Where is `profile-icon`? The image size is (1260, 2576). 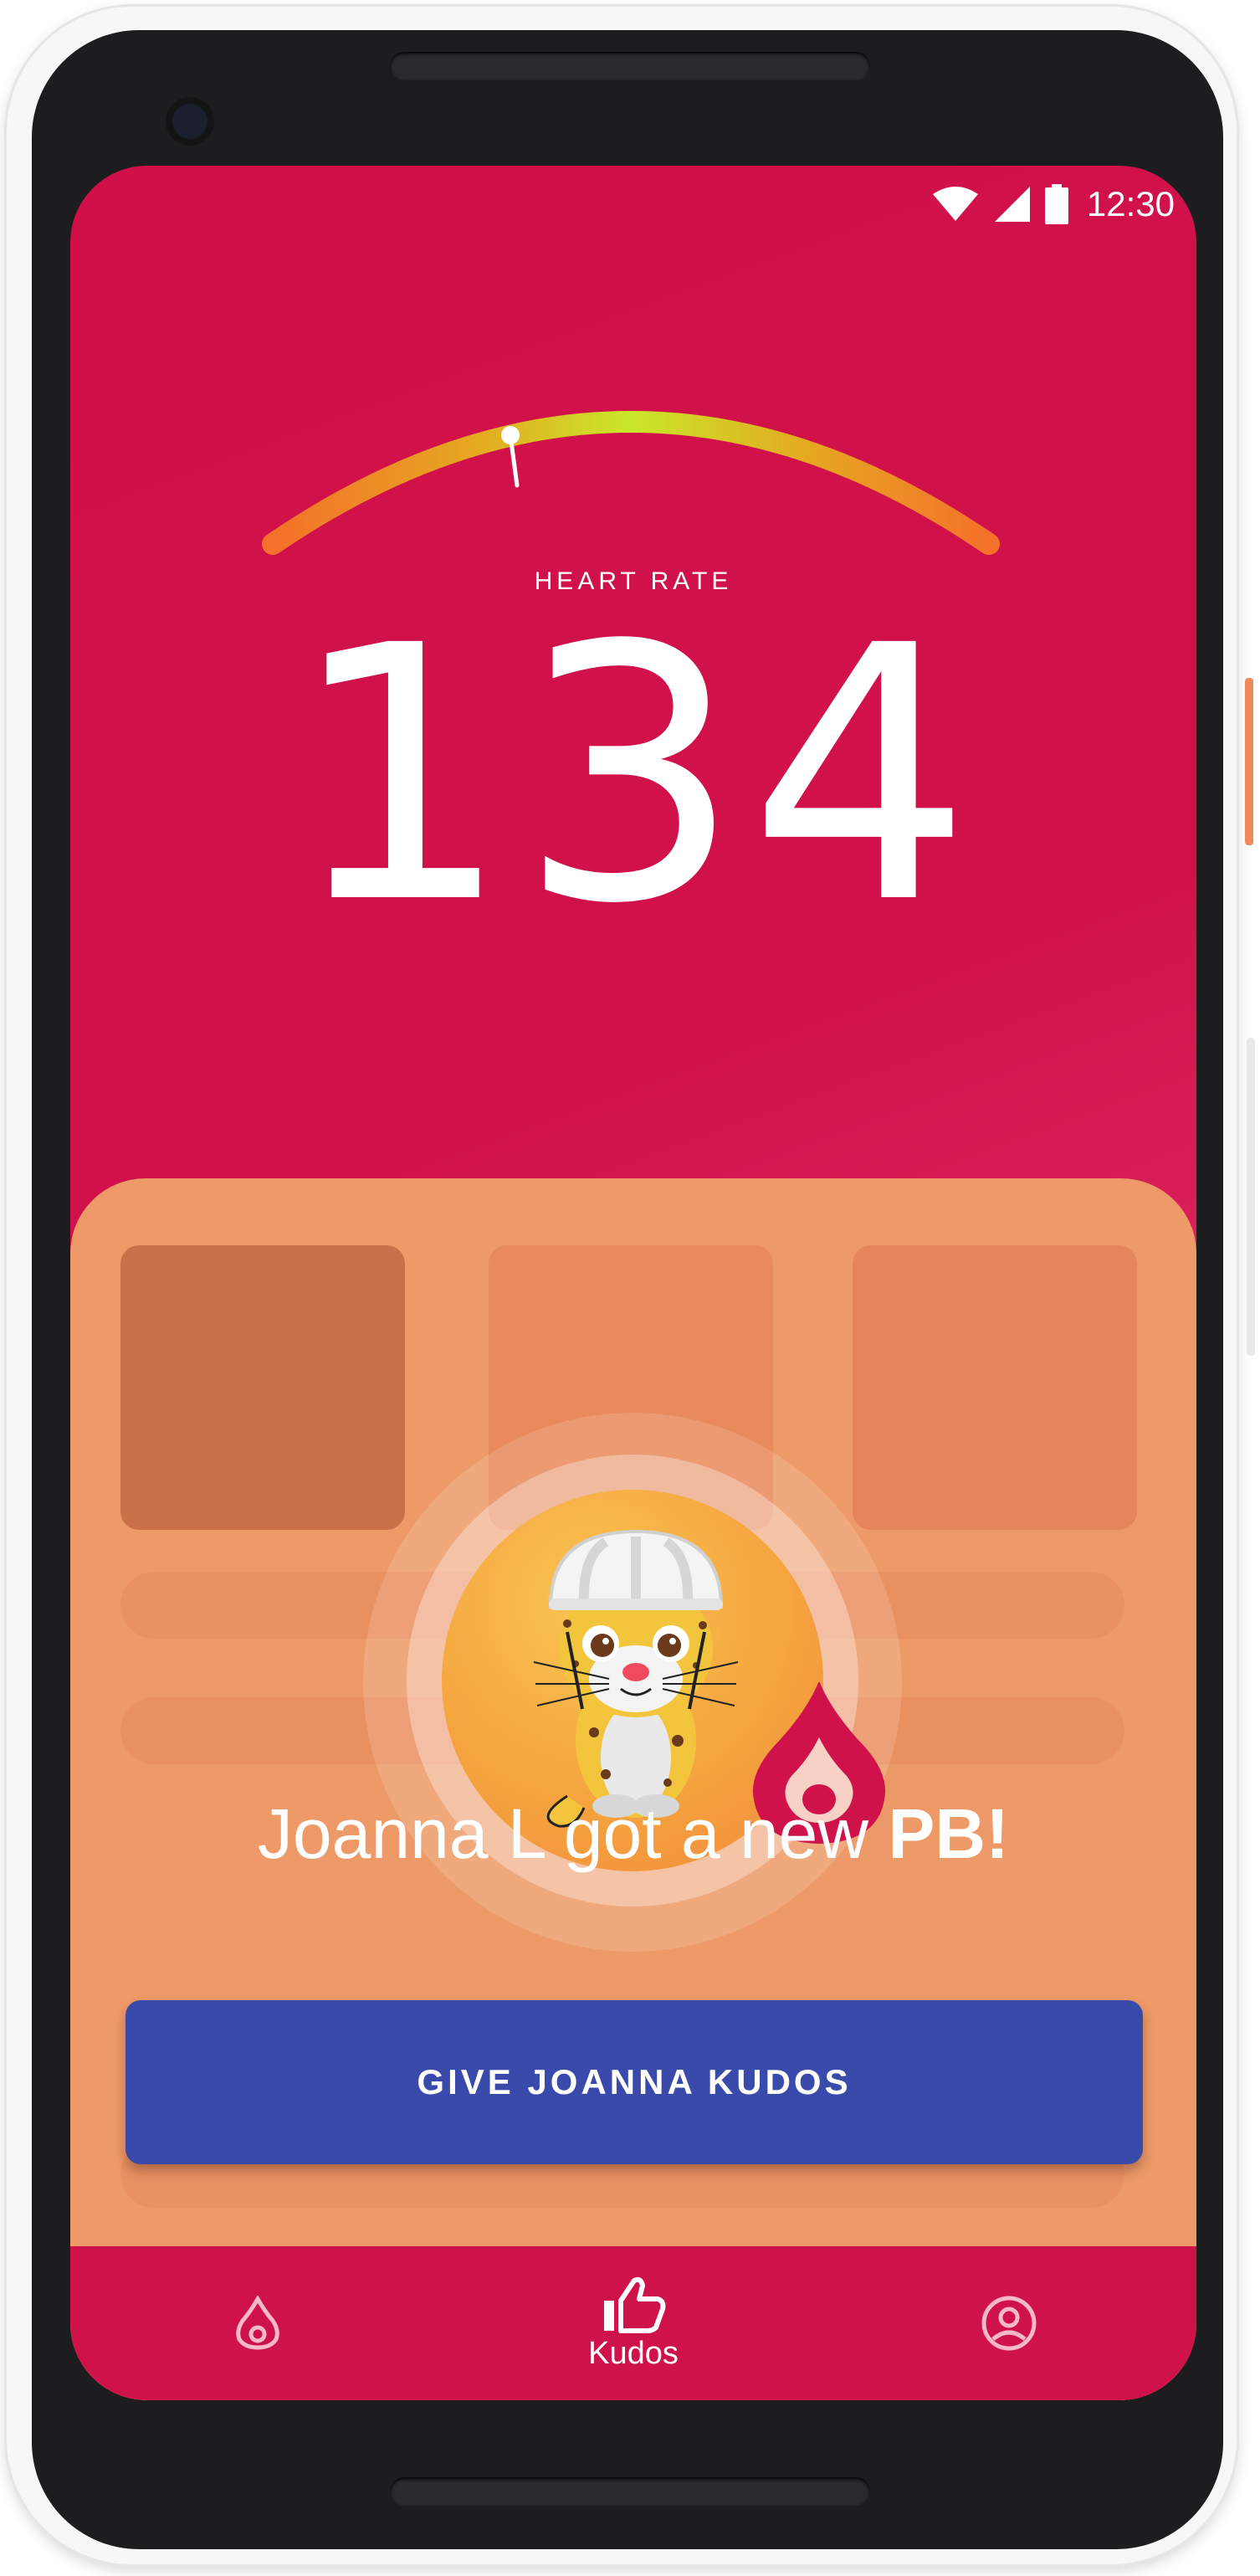 profile-icon is located at coordinates (1009, 2323).